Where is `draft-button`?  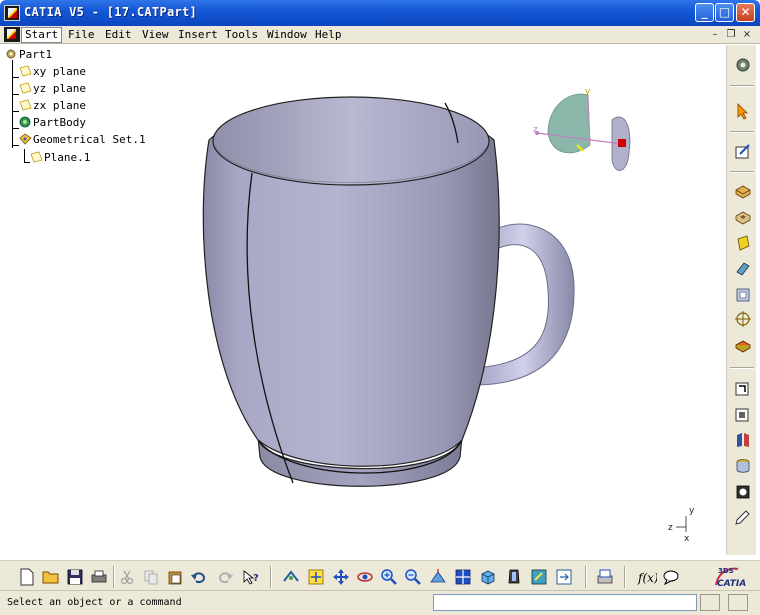
draft-button is located at coordinates (743, 269).